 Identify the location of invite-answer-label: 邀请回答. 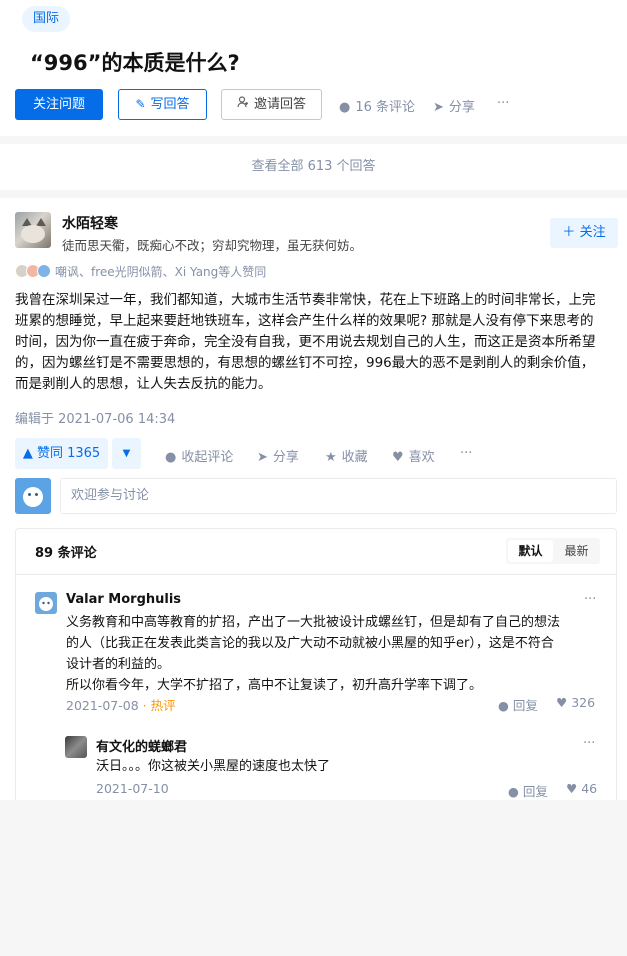
(279, 104).